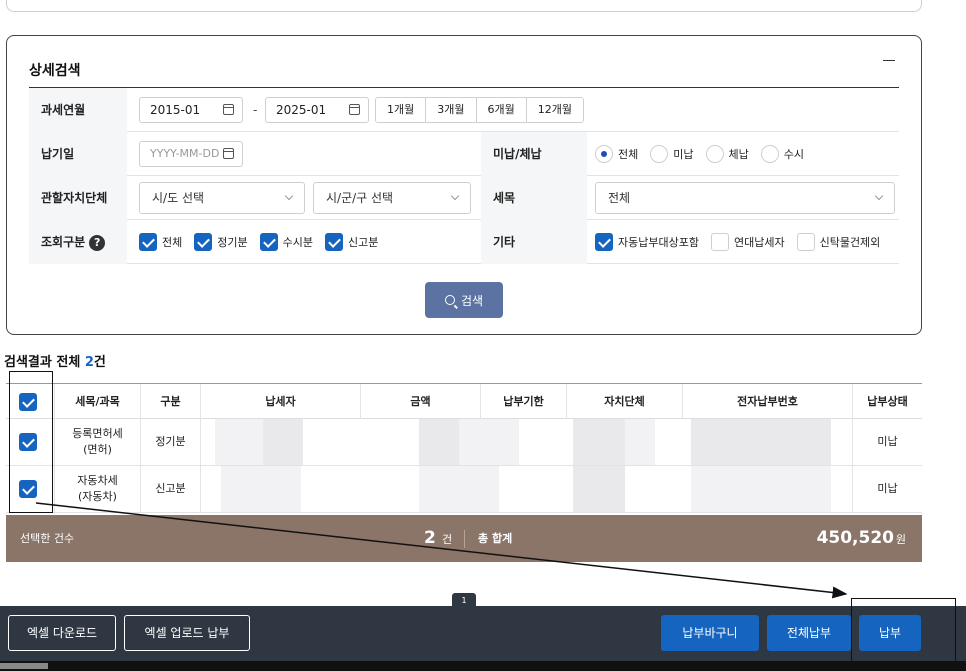 This screenshot has height=671, width=966. What do you see at coordinates (392, 198) in the screenshot?
I see `sigungu-select: 시/군/구 선택` at bounding box center [392, 198].